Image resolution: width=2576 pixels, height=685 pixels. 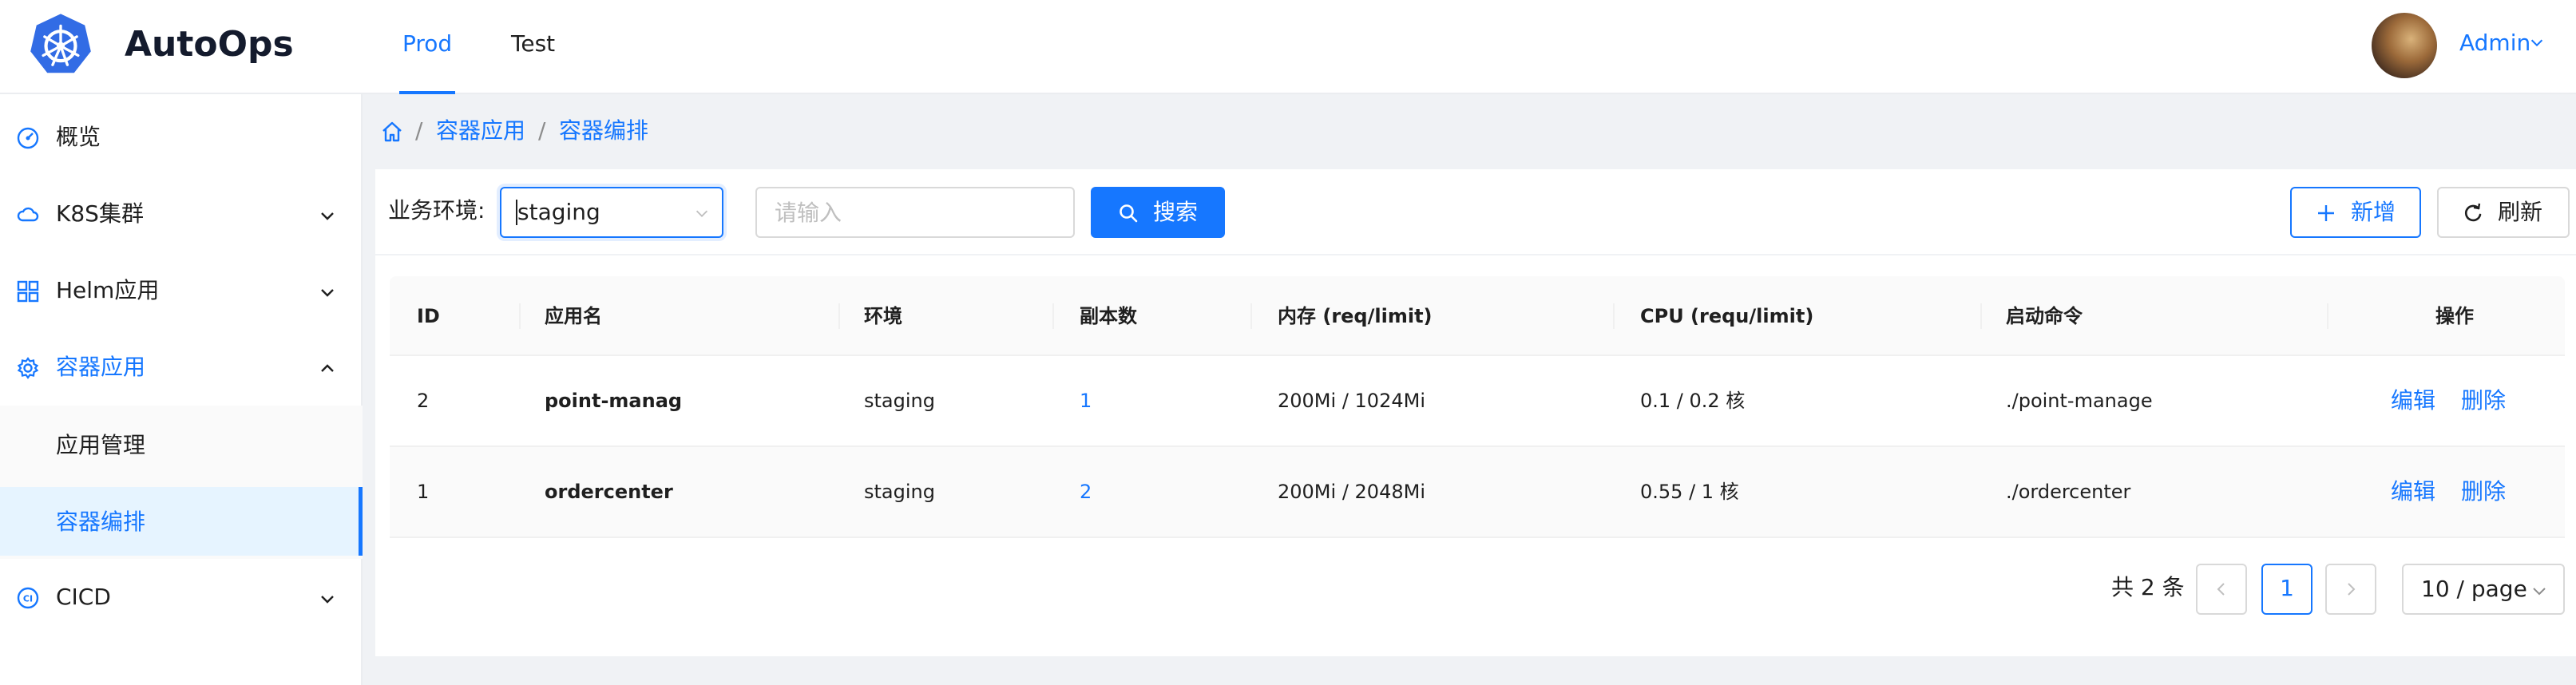 I want to click on sidebar-item-label: 概览, so click(x=78, y=137).